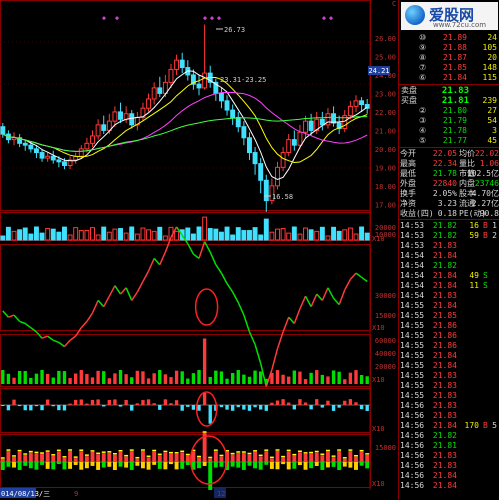 This screenshot has height=500, width=499. Describe the element at coordinates (449, 436) in the screenshot. I see `tick-row: 14:56 21.82` at that location.